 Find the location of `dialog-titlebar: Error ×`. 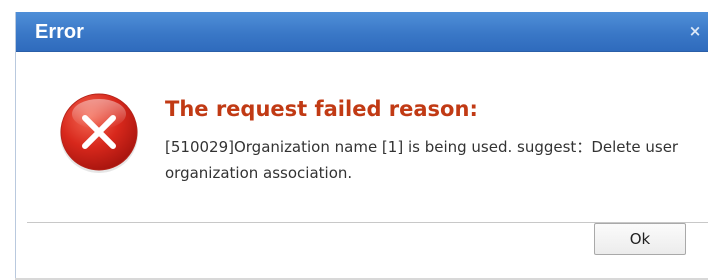

dialog-titlebar: Error × is located at coordinates (362, 32).